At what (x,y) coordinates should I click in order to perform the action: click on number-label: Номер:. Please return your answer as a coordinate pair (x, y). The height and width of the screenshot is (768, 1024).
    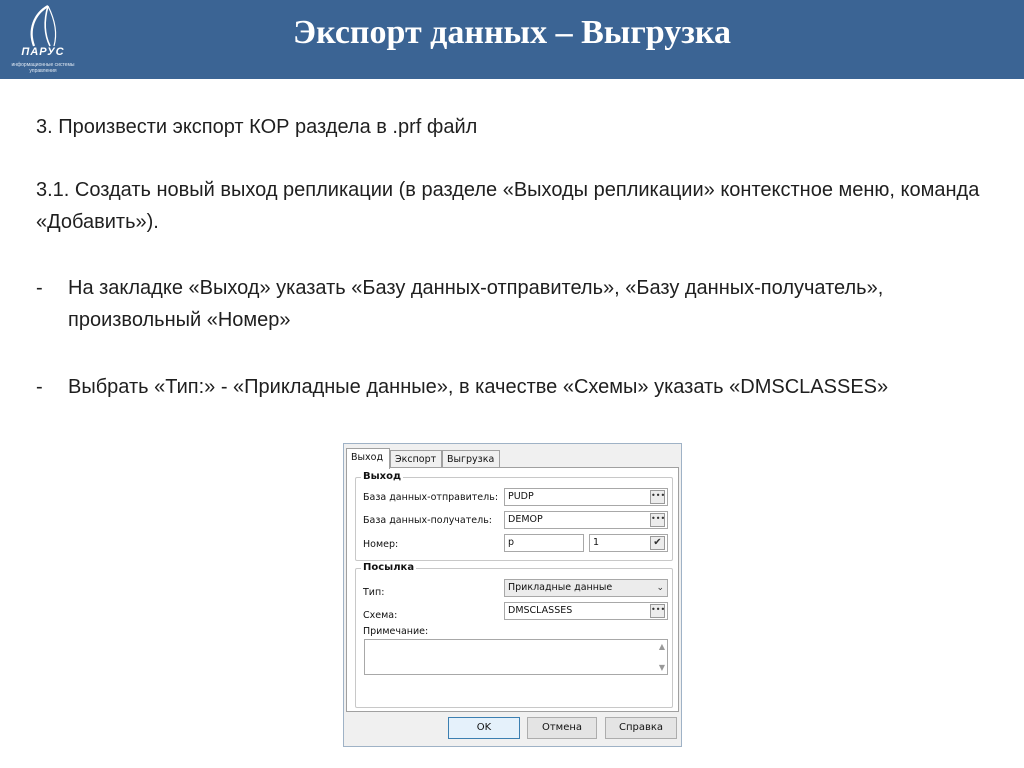
    Looking at the image, I should click on (381, 544).